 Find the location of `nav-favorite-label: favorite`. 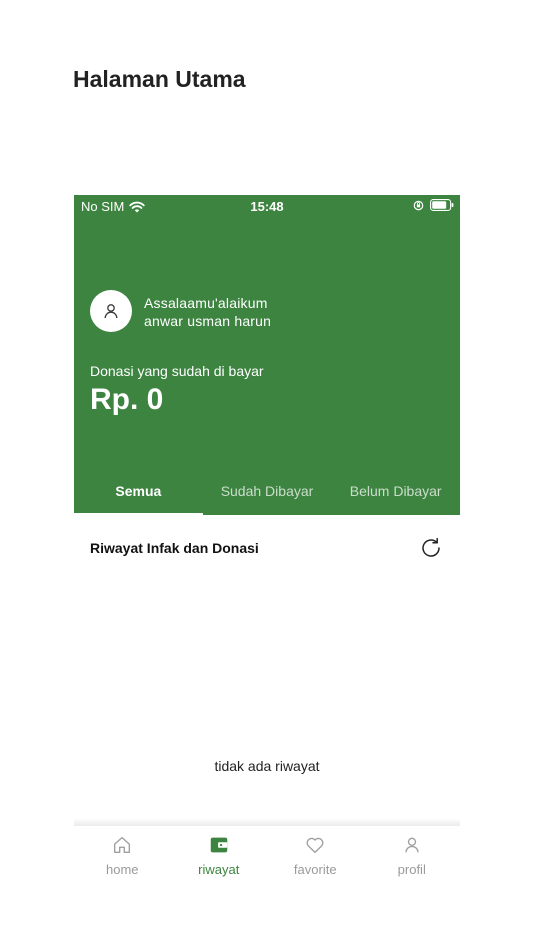

nav-favorite-label: favorite is located at coordinates (315, 869).